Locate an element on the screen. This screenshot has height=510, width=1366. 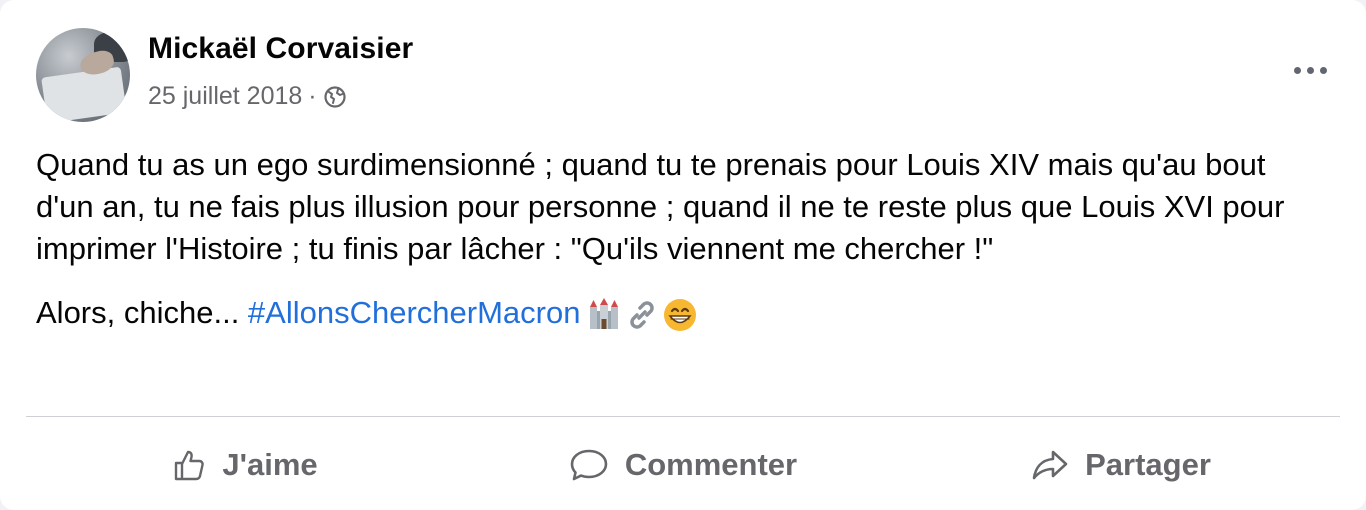
emoji-group is located at coordinates (643, 315).